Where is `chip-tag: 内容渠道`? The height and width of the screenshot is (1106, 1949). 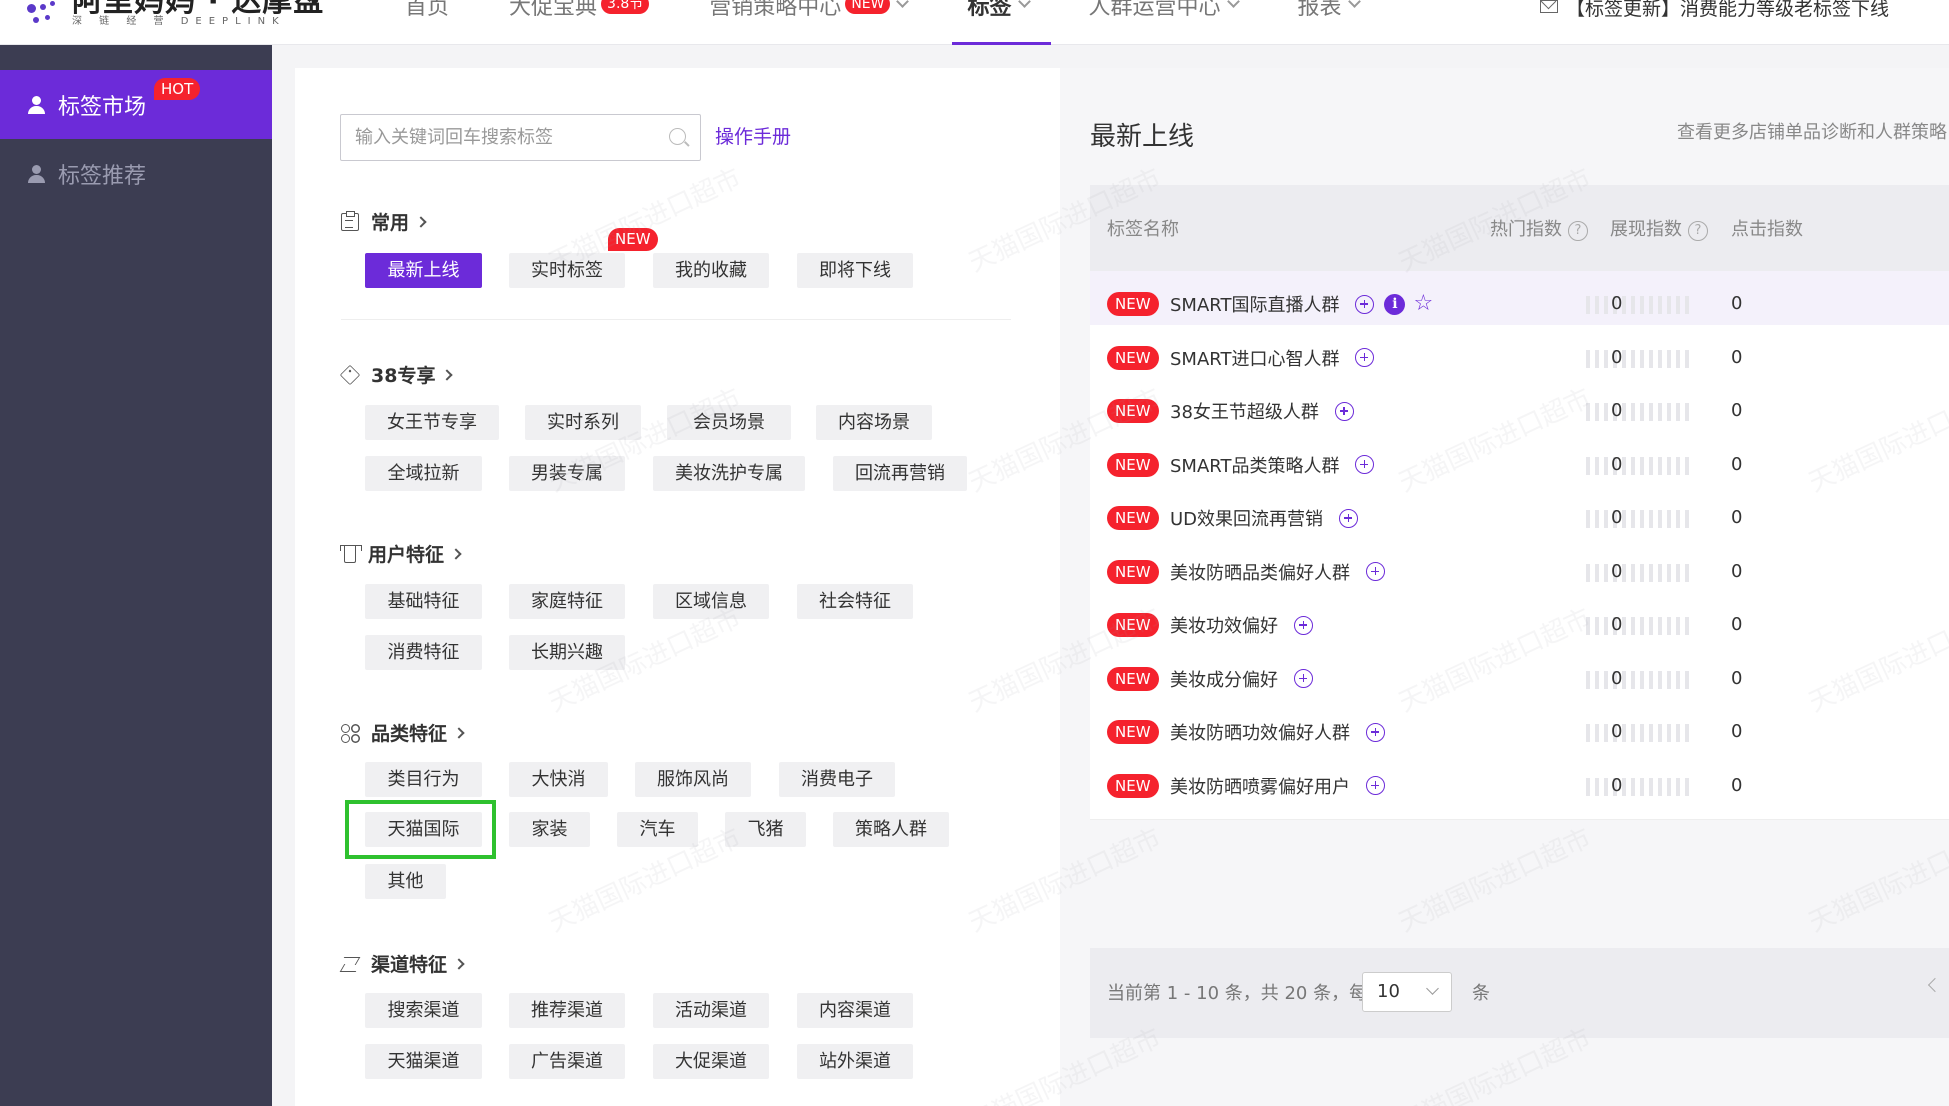
chip-tag: 内容渠道 is located at coordinates (855, 1010).